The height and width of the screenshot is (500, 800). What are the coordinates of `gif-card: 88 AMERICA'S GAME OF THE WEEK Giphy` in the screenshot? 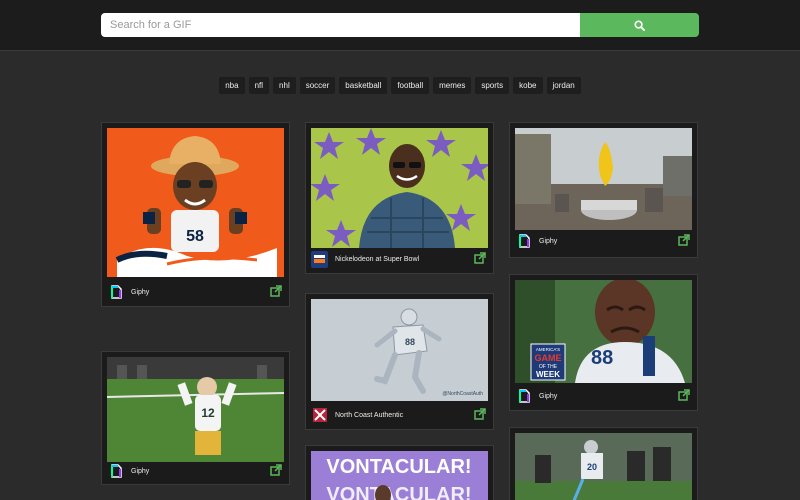 It's located at (603, 342).